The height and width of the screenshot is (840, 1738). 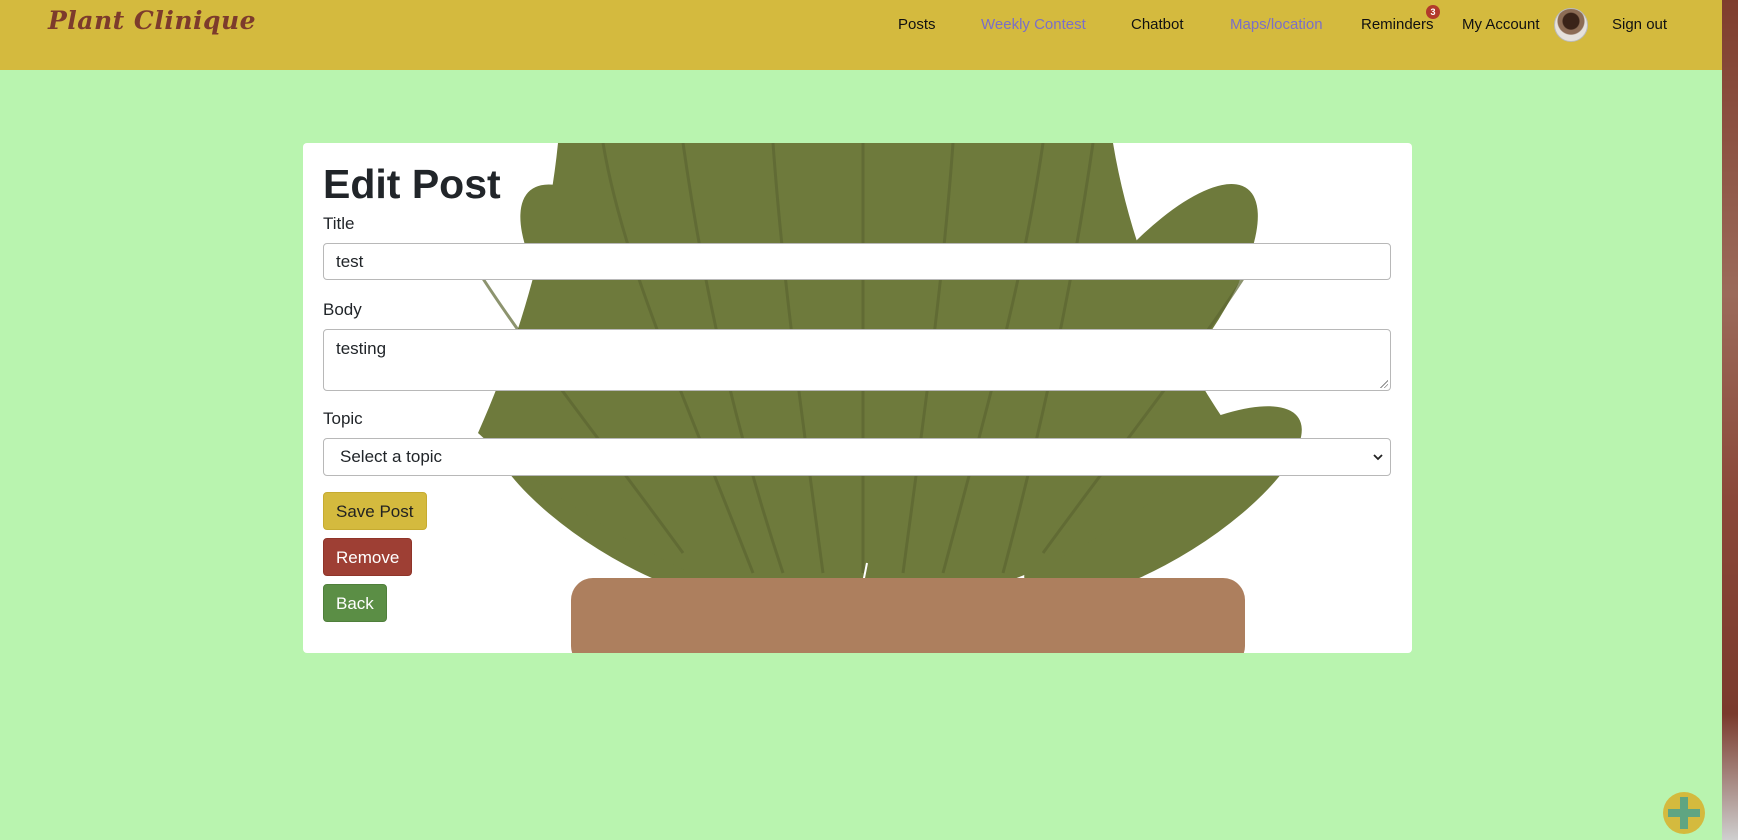 I want to click on title-label: Title, so click(x=339, y=224).